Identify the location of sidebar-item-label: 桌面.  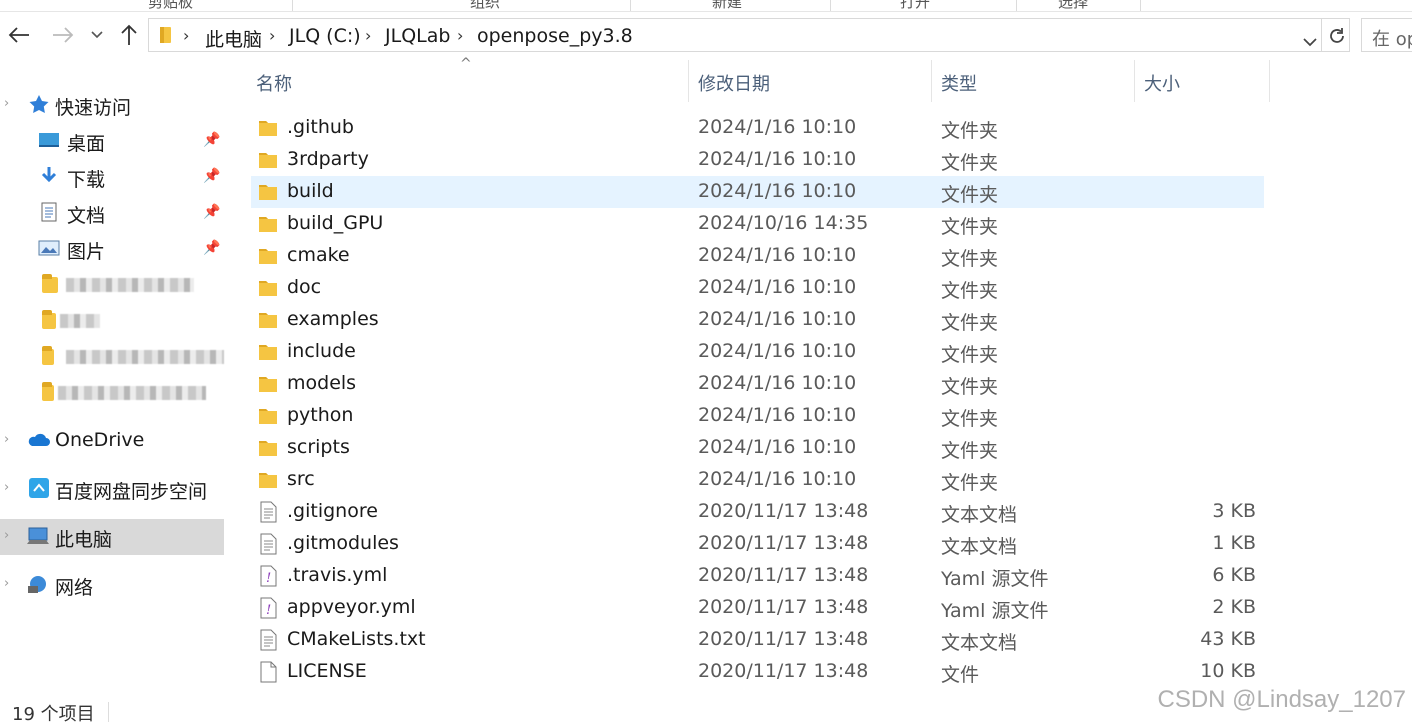
(86, 144).